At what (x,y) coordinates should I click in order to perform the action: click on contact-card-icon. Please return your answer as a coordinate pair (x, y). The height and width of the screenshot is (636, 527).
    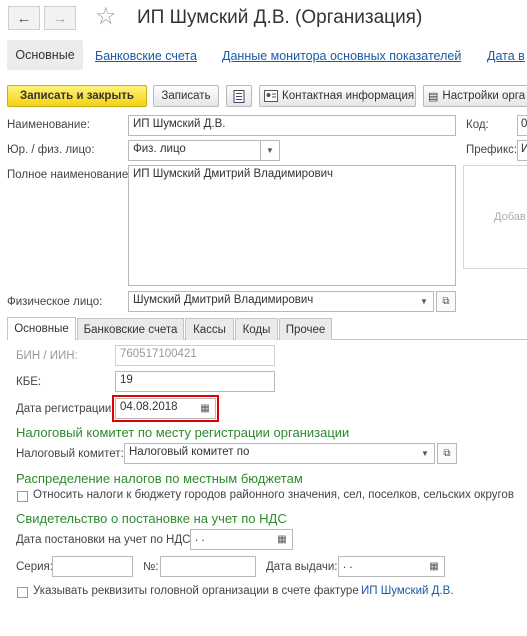
    Looking at the image, I should click on (271, 96).